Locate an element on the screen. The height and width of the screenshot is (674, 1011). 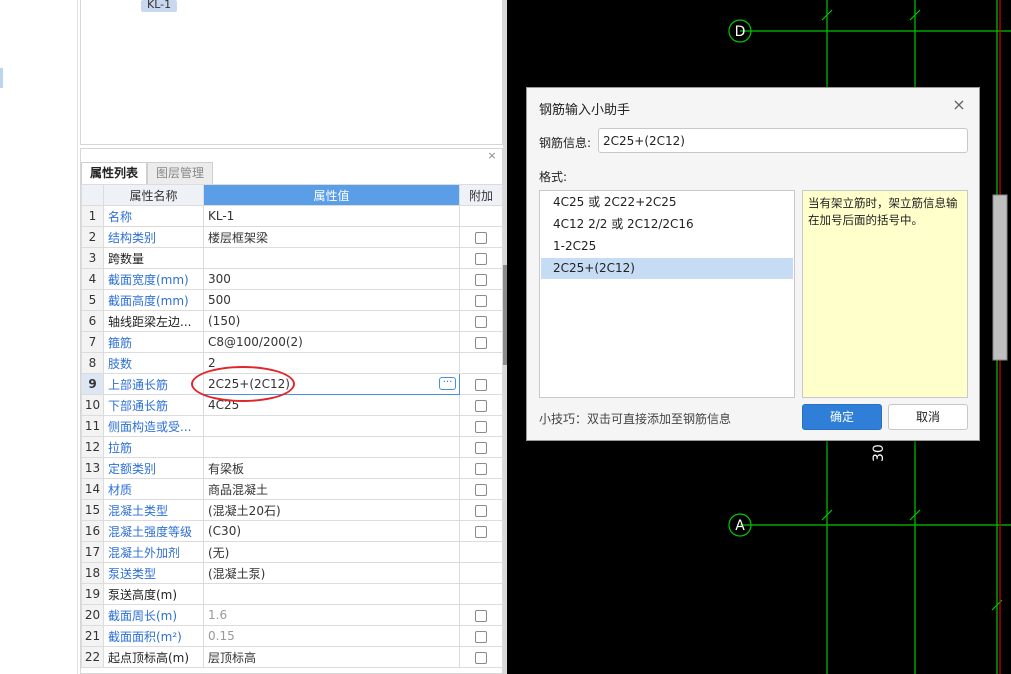
format-item-selected: 2C25+(2C12) is located at coordinates (667, 268).